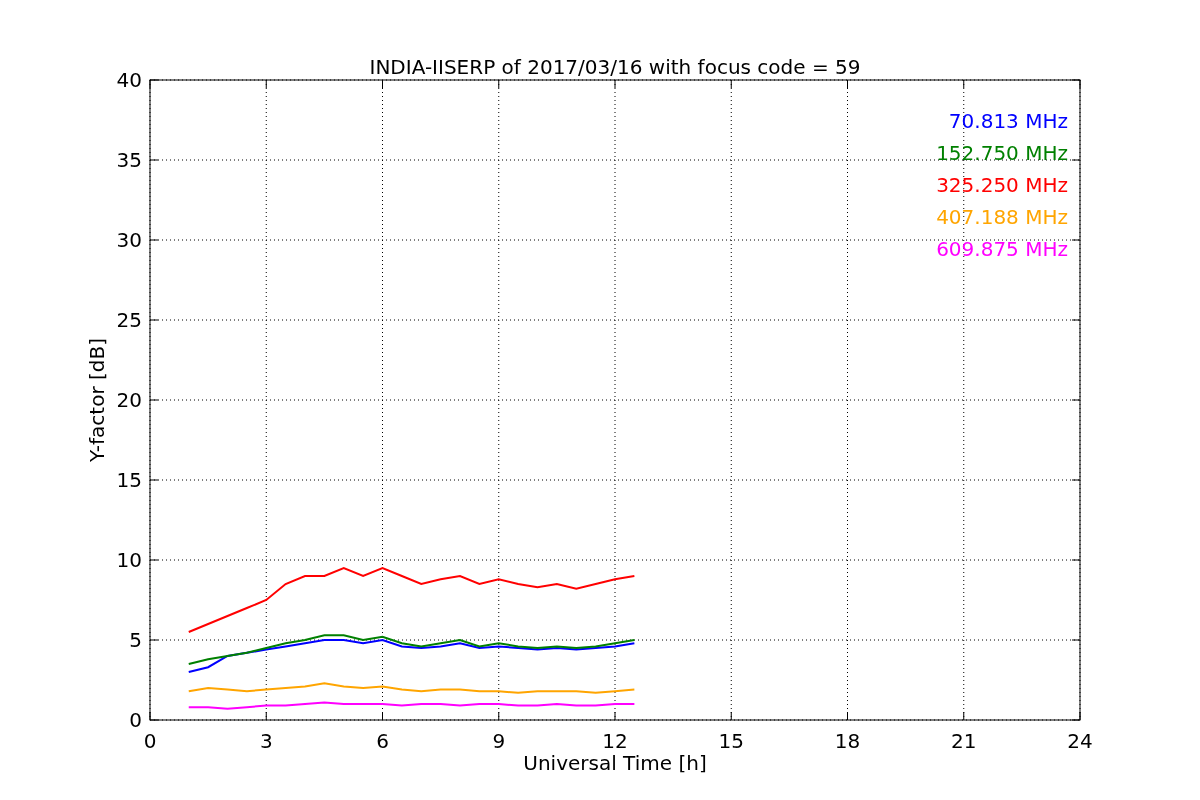  Describe the element at coordinates (129, 240) in the screenshot. I see `tick-label: 30` at that location.